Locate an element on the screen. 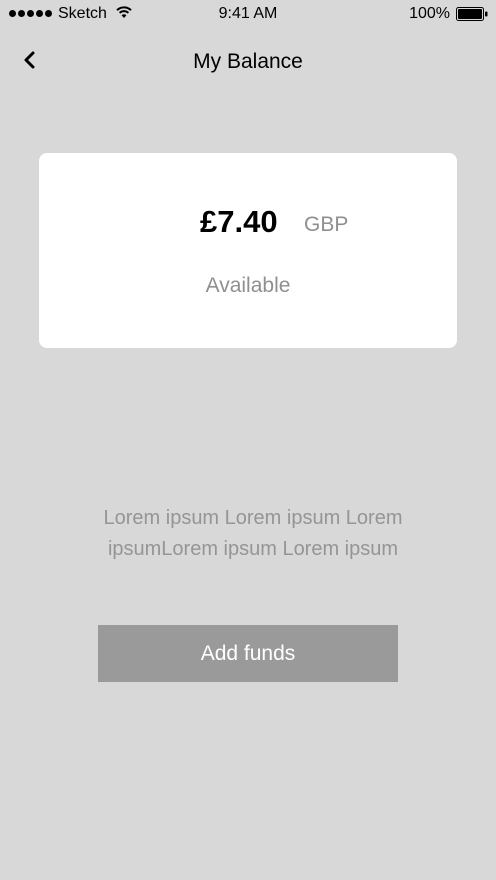 This screenshot has height=880, width=496. battery-icon is located at coordinates (472, 14).